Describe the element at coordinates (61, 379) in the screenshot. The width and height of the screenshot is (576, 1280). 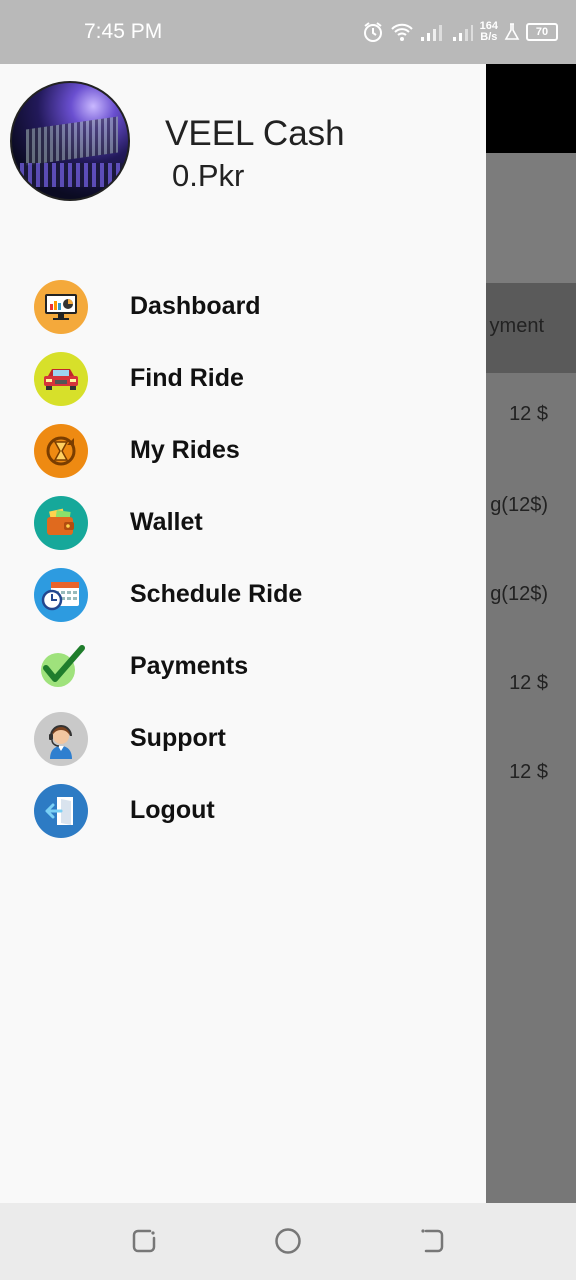
I see `car-icon` at that location.